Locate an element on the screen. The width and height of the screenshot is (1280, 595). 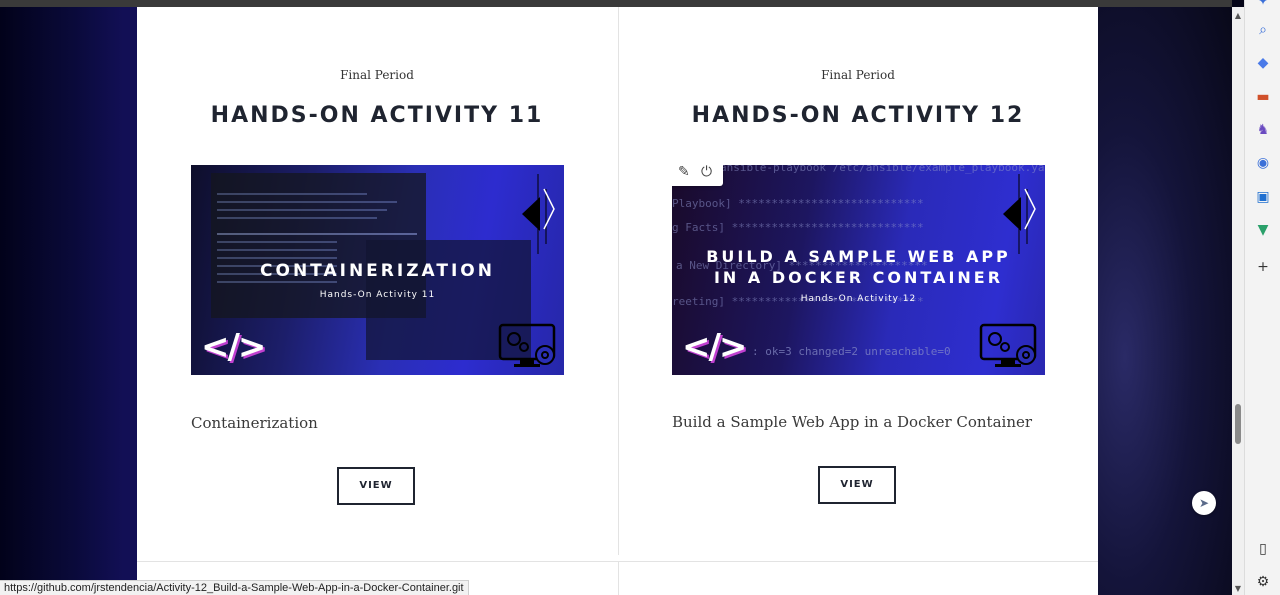
thumbnail-title: CONTAINERIZATION is located at coordinates (377, 271).